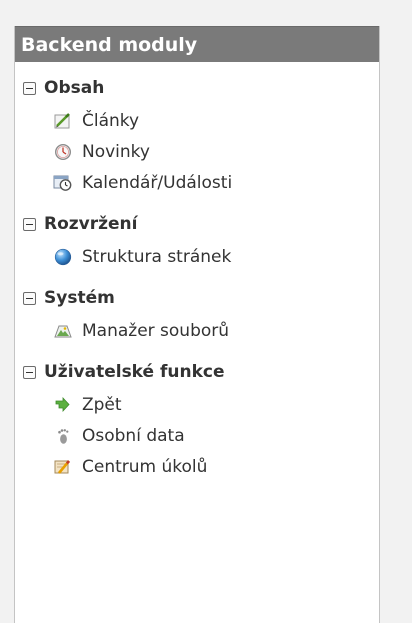  What do you see at coordinates (63, 121) in the screenshot?
I see `pencil-paper-icon` at bounding box center [63, 121].